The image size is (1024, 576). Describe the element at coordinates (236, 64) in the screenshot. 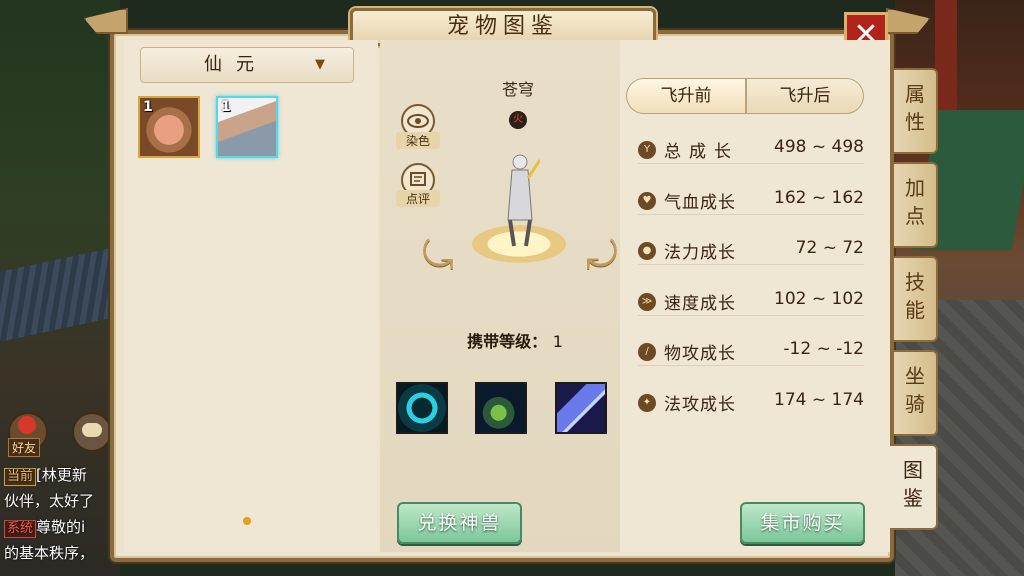

I see `category-dropdown-value: 仙元` at that location.